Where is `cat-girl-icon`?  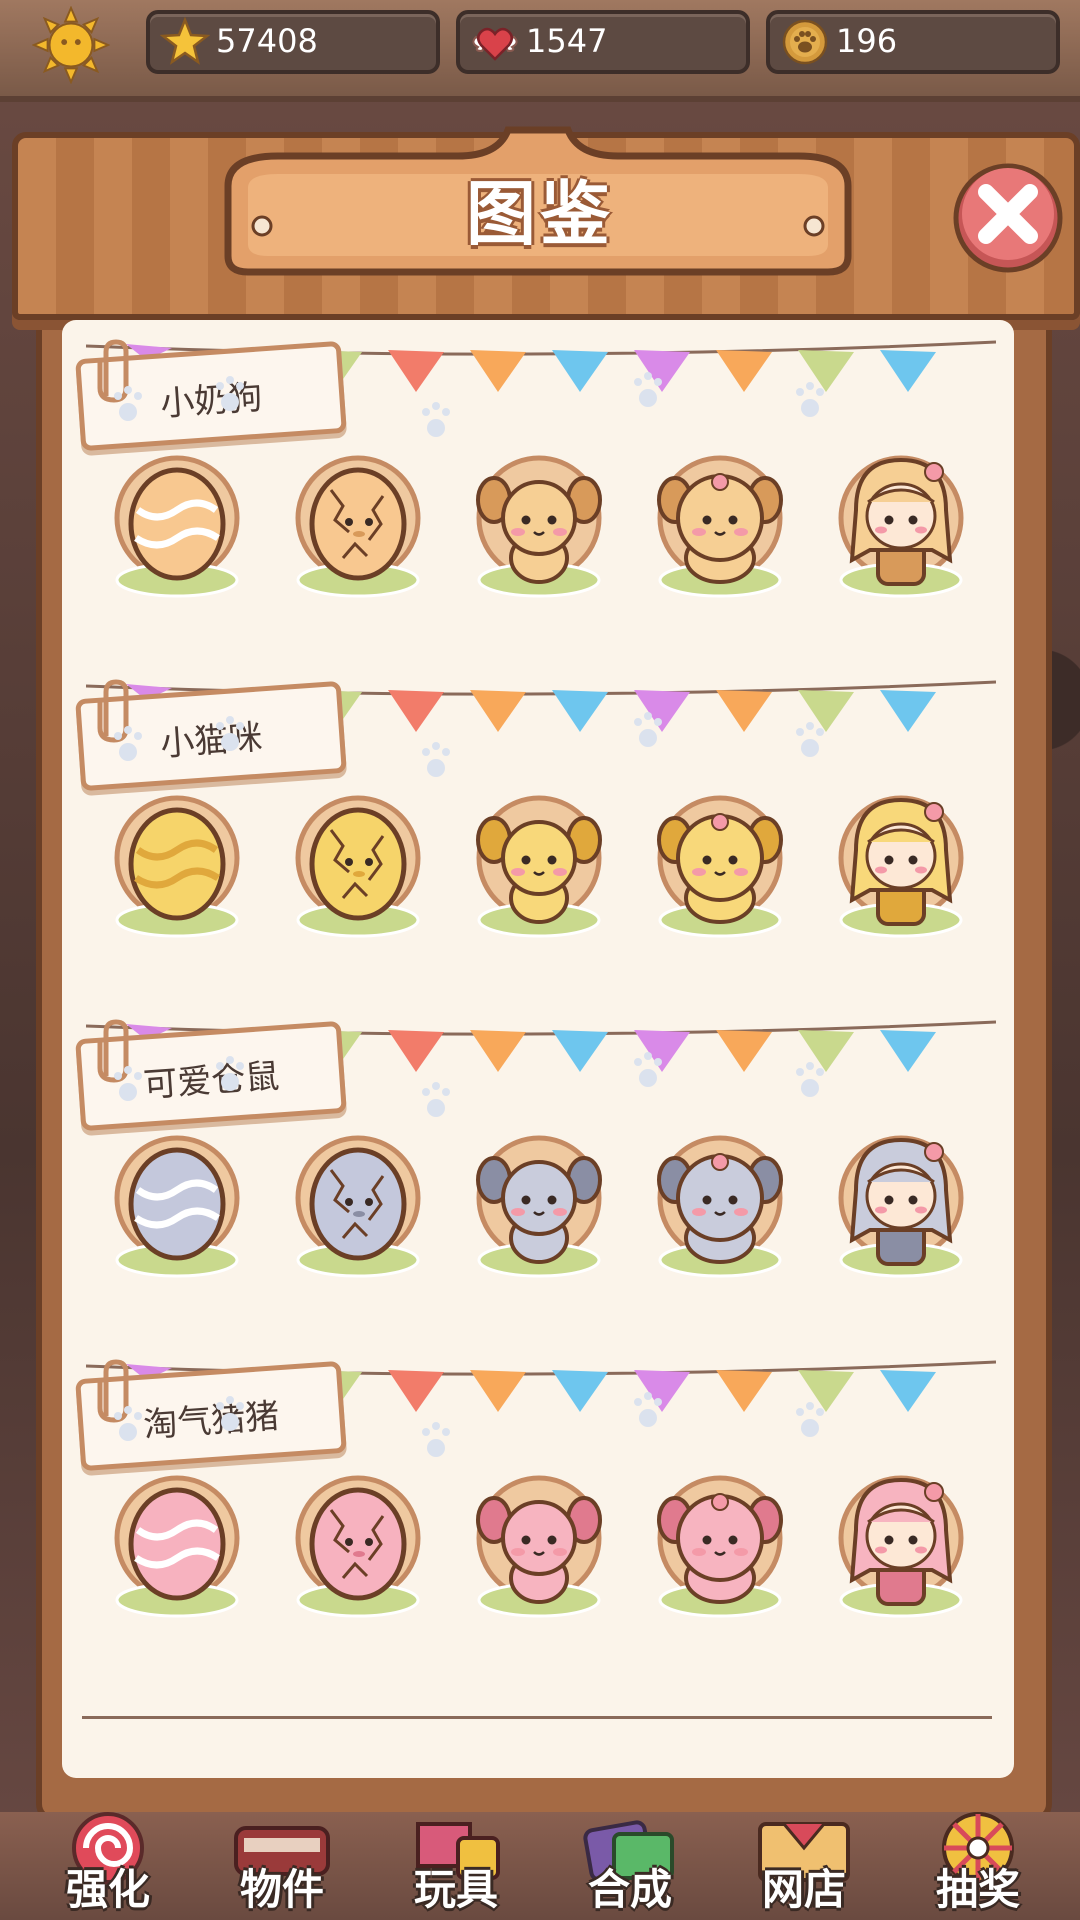 cat-girl-icon is located at coordinates (901, 866).